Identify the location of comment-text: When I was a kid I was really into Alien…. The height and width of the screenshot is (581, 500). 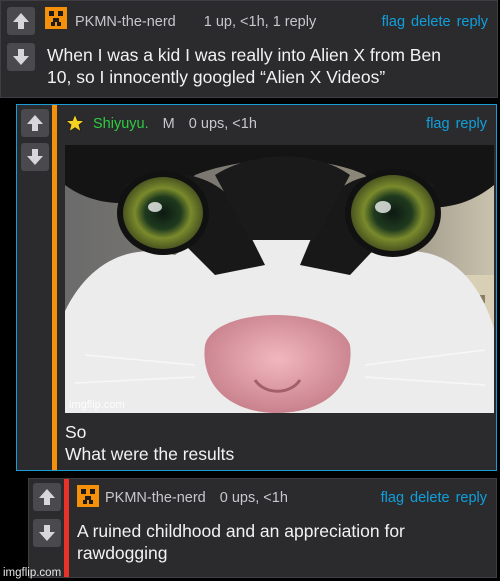
(244, 66).